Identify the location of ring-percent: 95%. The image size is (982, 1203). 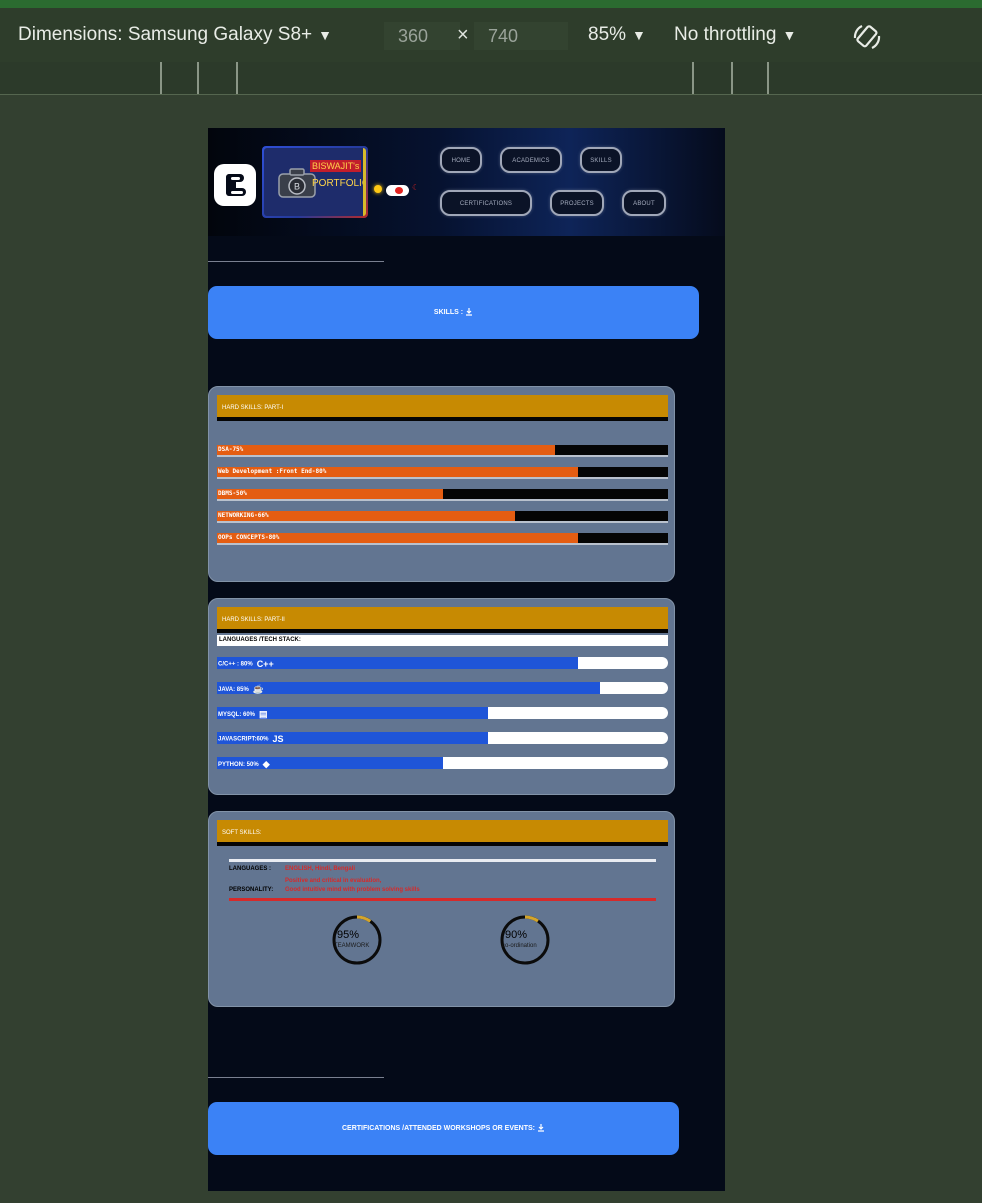
(348, 935).